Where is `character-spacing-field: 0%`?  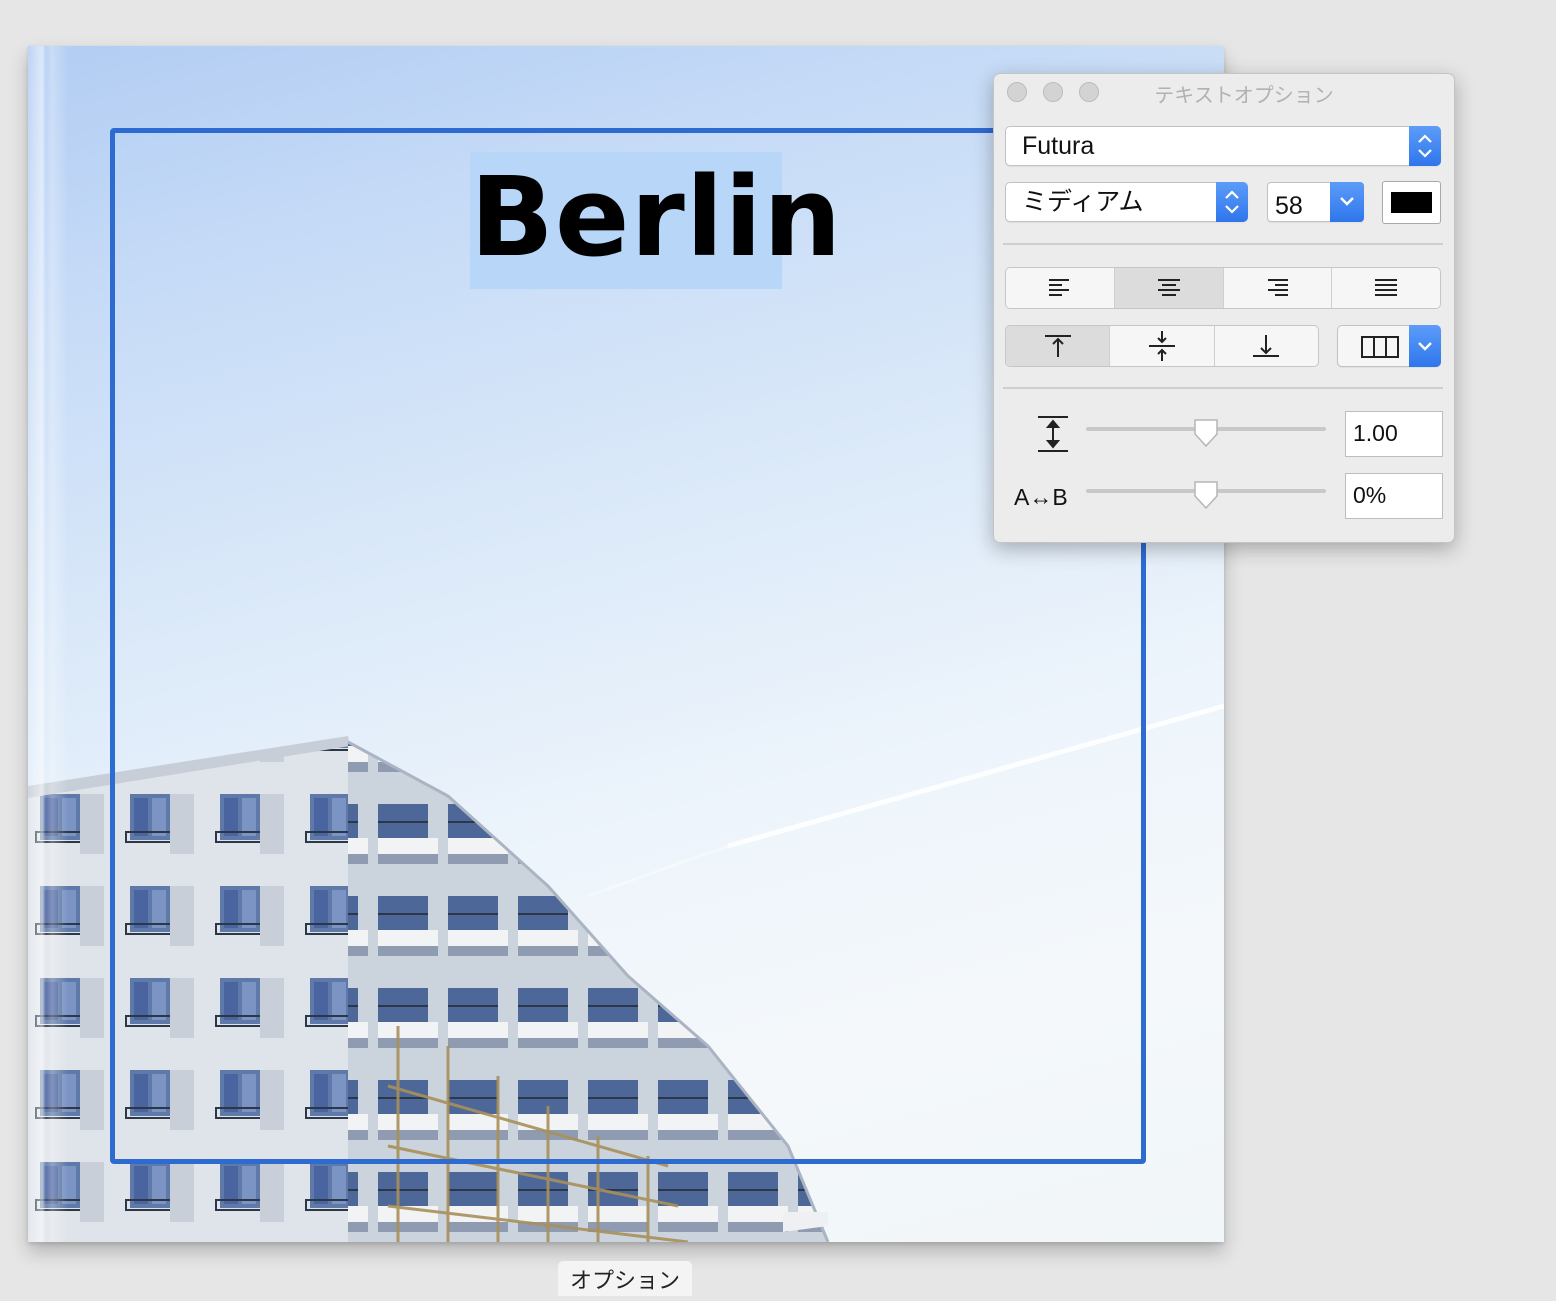
character-spacing-field: 0% is located at coordinates (1394, 496).